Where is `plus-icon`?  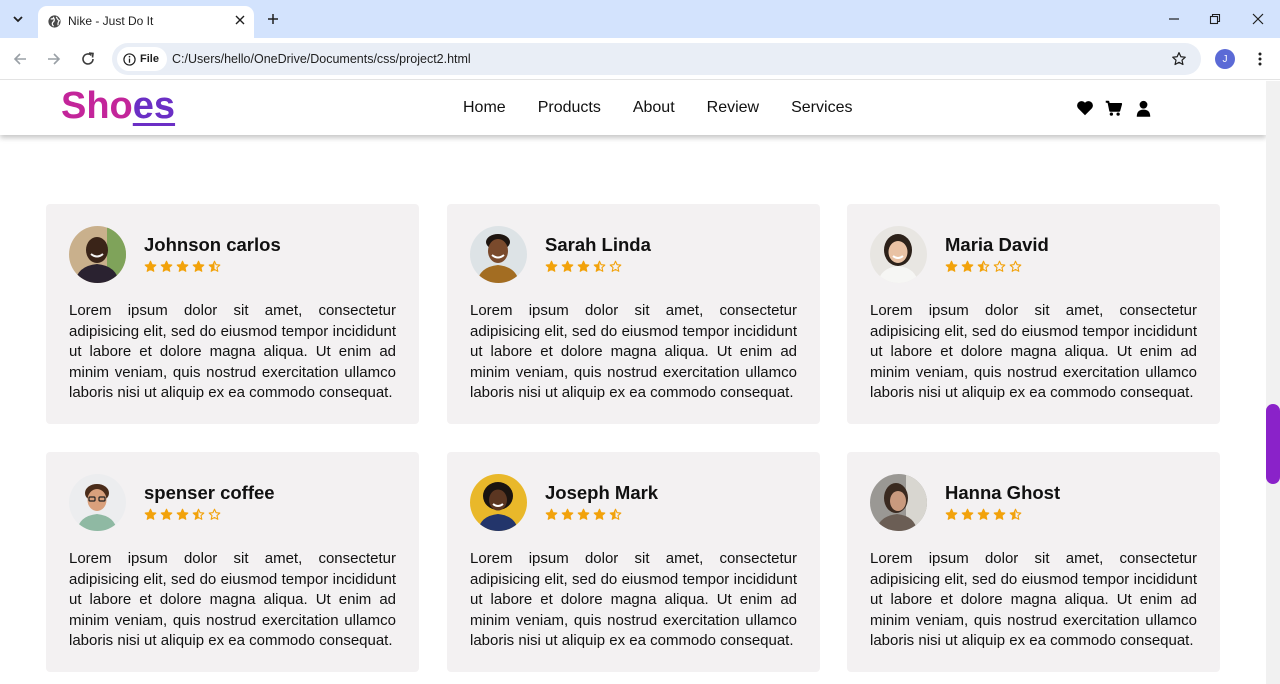
plus-icon is located at coordinates (273, 19).